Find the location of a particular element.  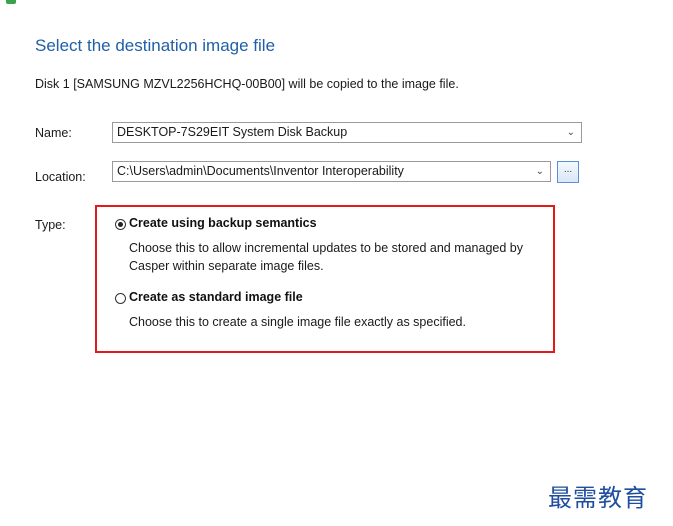

standard-image-title: Create as standard image file is located at coordinates (216, 297).